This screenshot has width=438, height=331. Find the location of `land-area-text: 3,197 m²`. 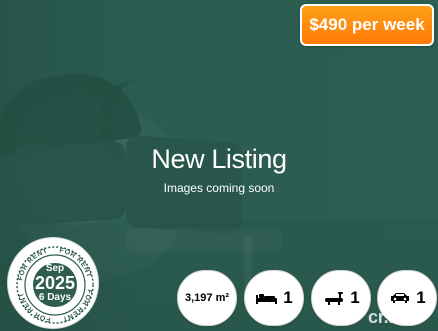

land-area-text: 3,197 m² is located at coordinates (207, 298).